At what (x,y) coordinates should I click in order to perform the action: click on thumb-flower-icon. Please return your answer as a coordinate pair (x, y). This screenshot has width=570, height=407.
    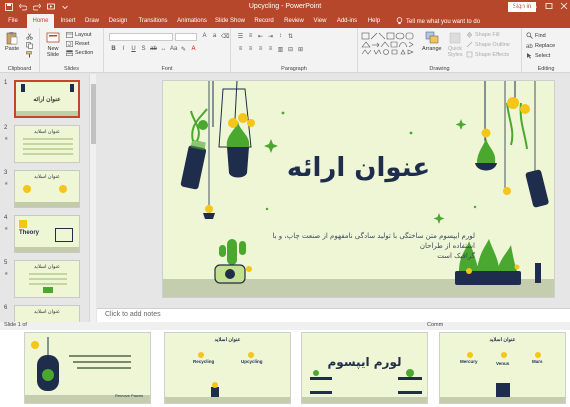
    Looking at the image, I should click on (27, 189).